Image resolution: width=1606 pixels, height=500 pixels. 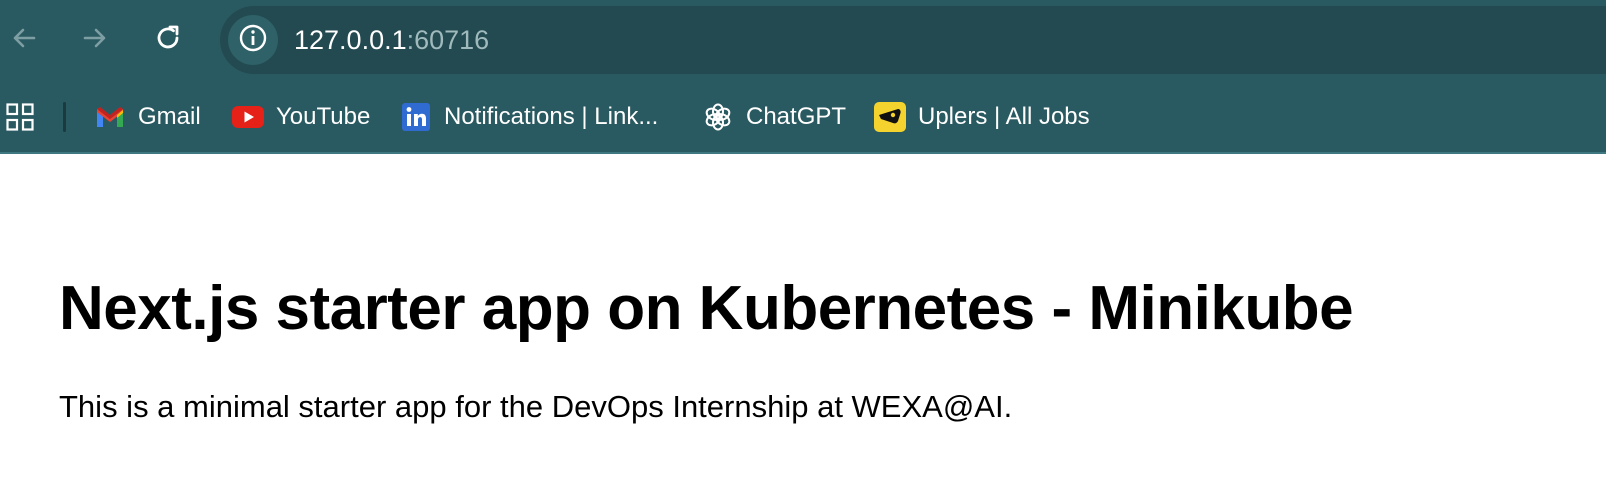 What do you see at coordinates (890, 117) in the screenshot?
I see `uplers-icon` at bounding box center [890, 117].